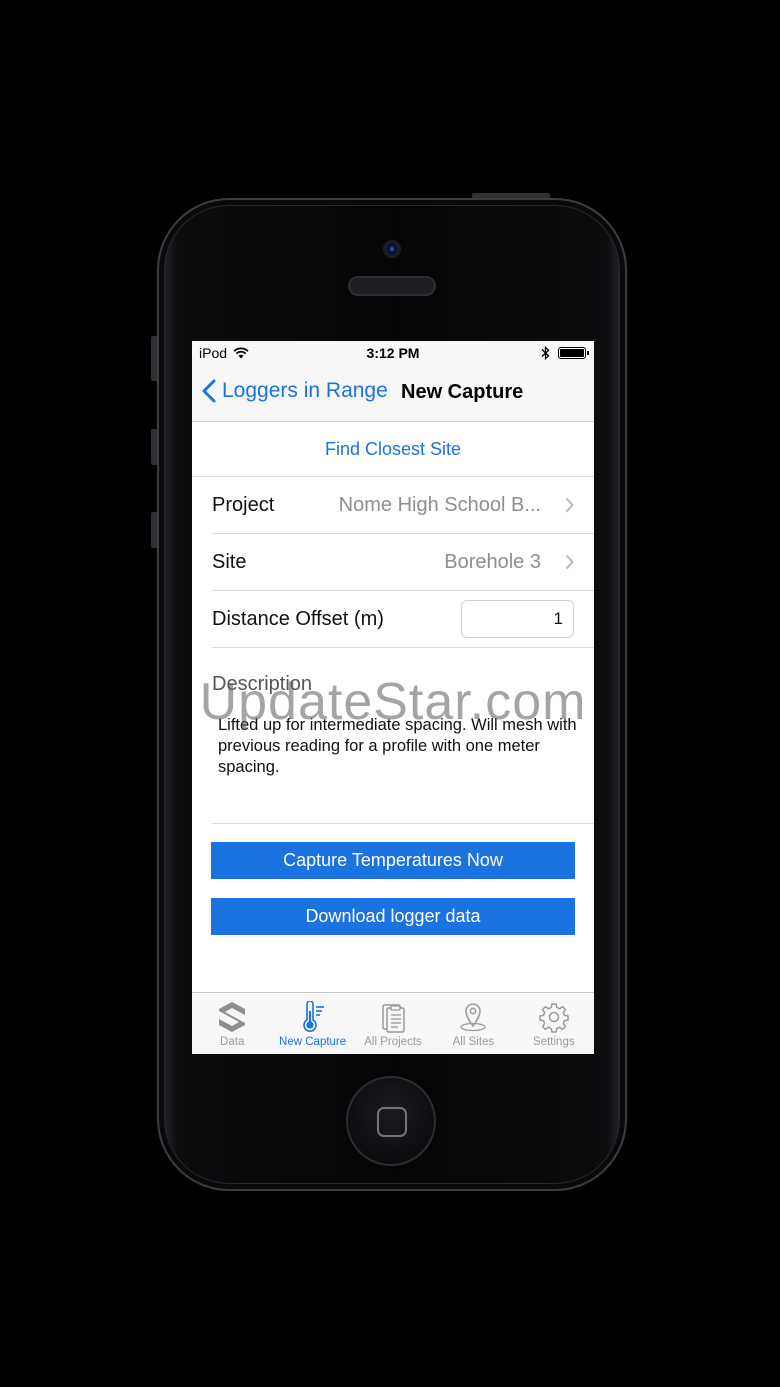 The height and width of the screenshot is (1387, 780). Describe the element at coordinates (573, 353) in the screenshot. I see `battery-icon` at that location.